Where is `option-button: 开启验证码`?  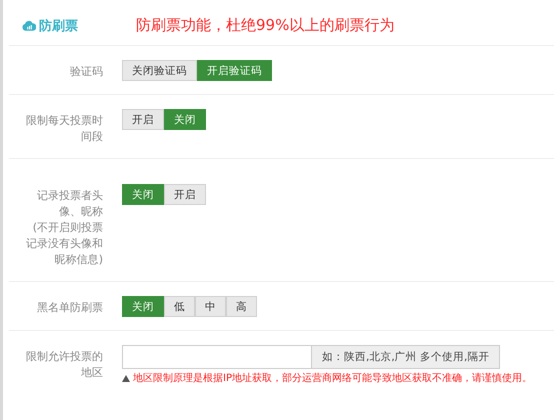 option-button: 开启验证码 is located at coordinates (234, 70).